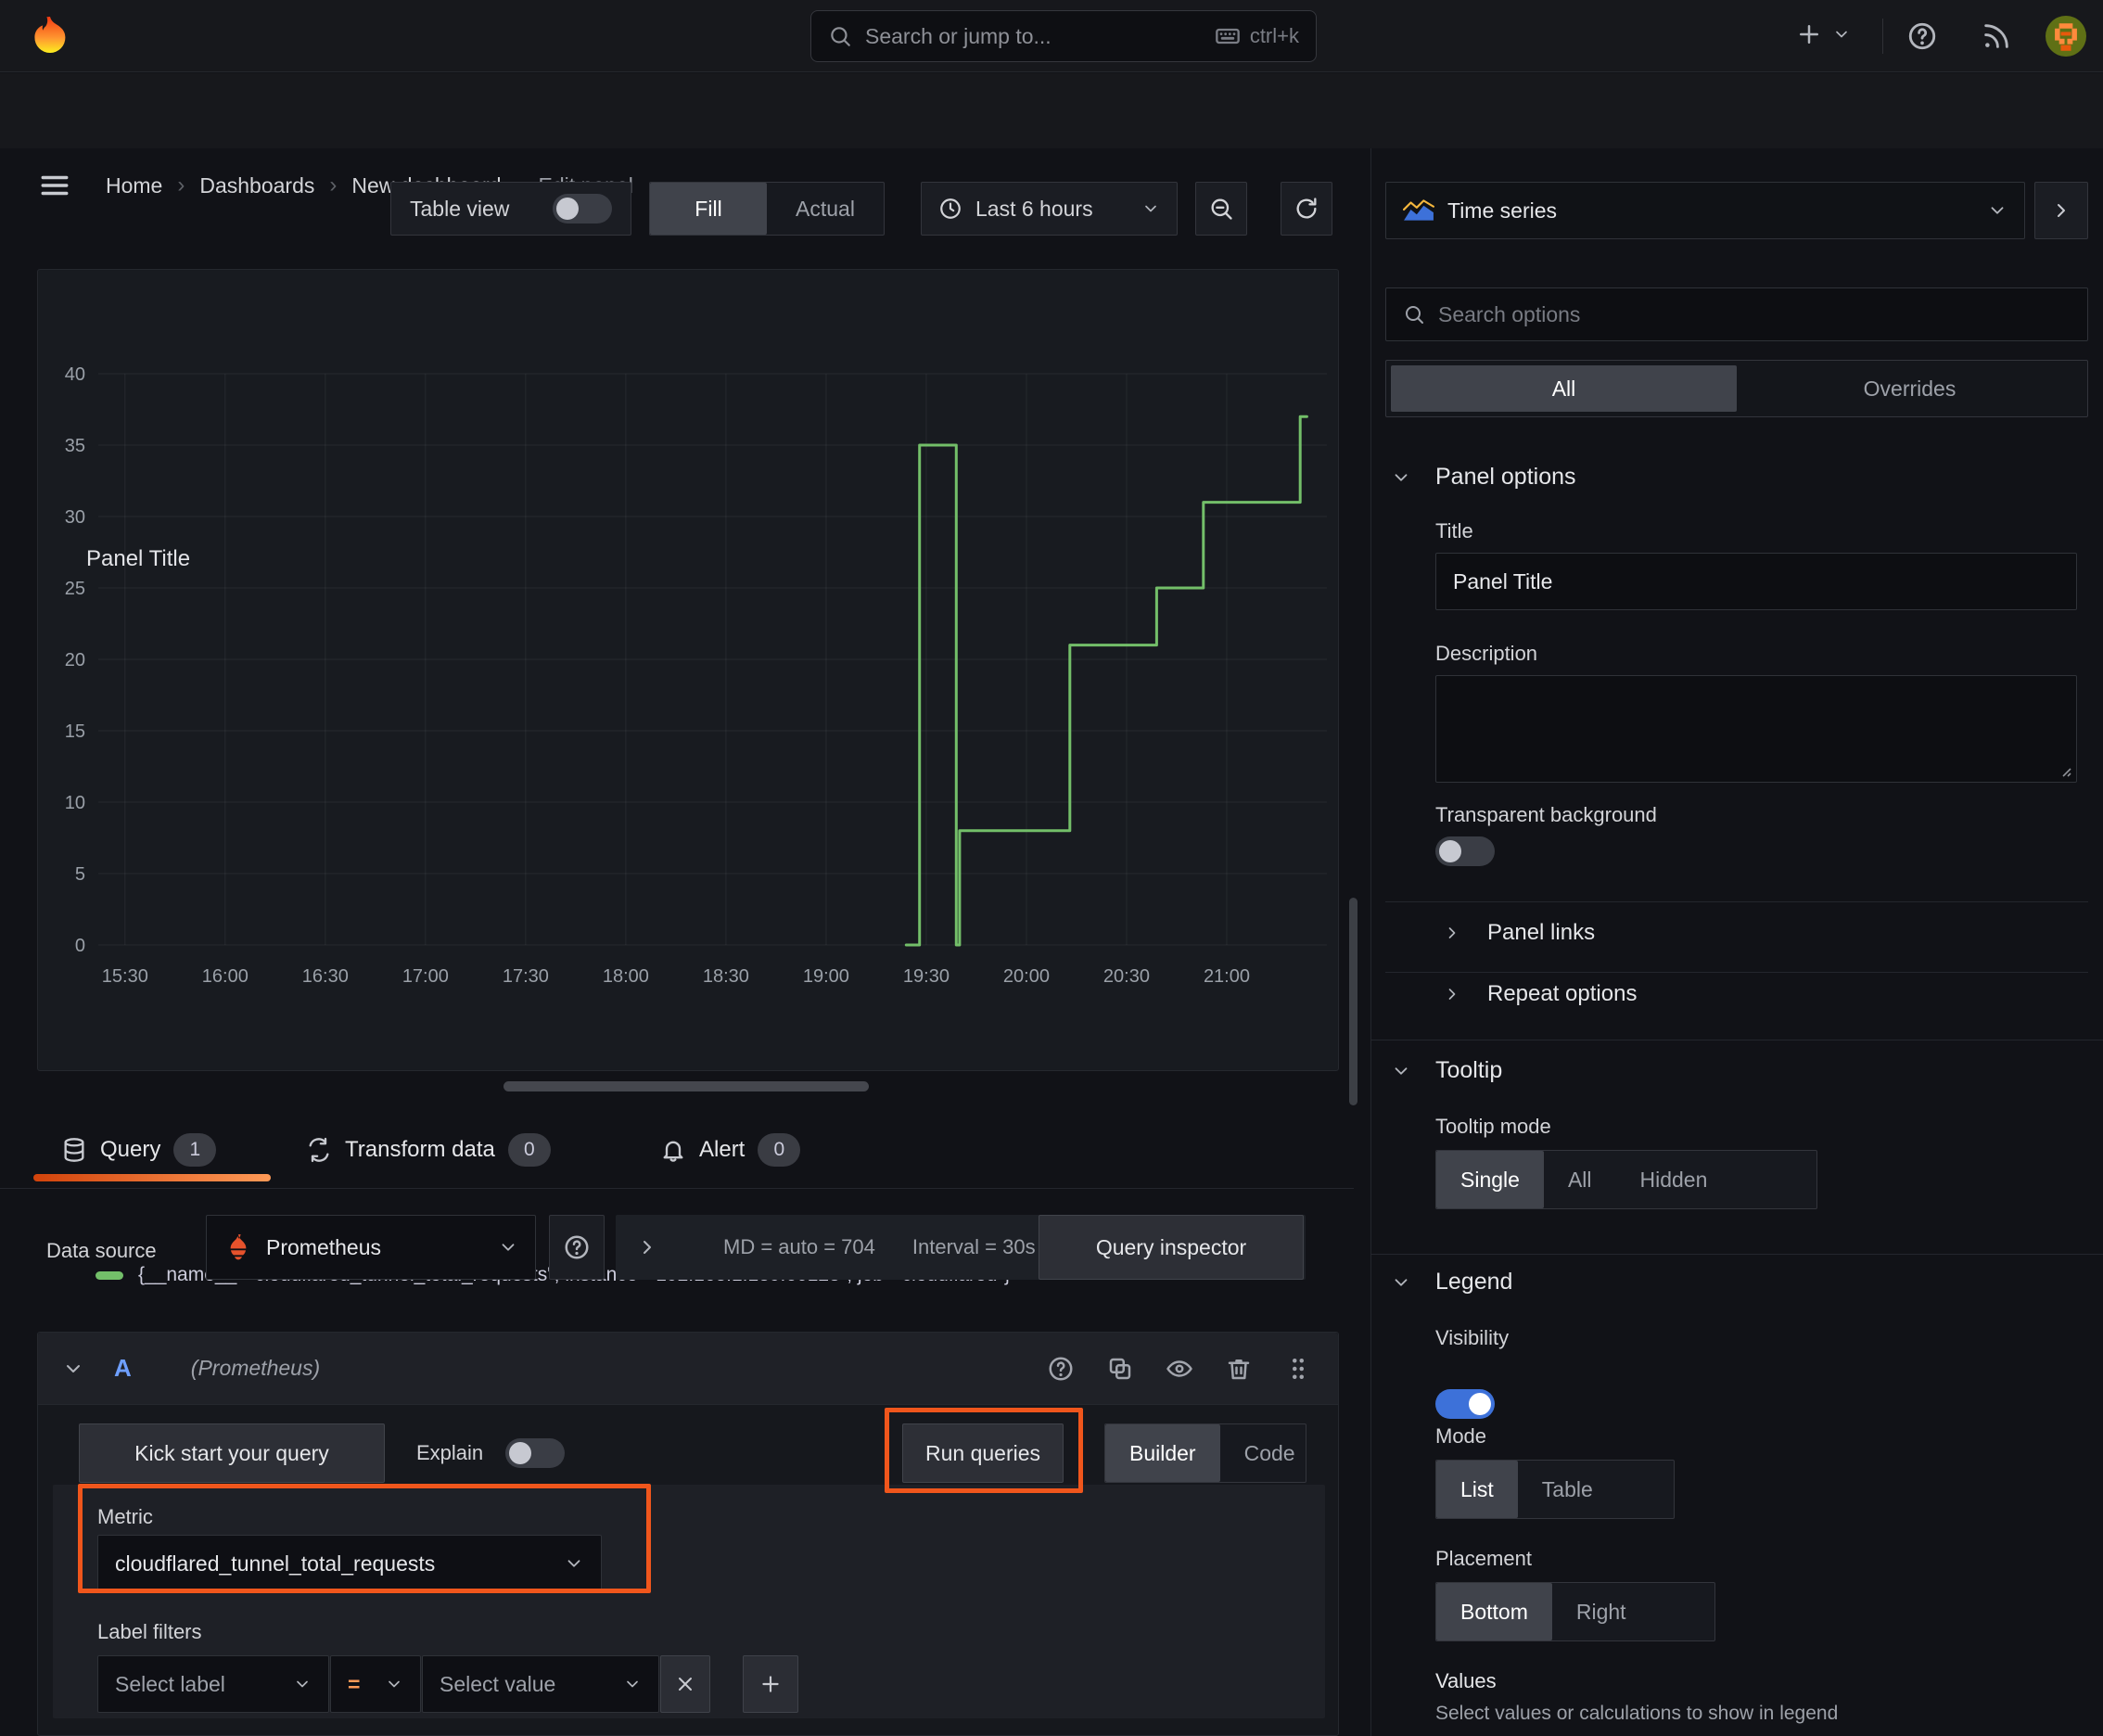  I want to click on panel-options-header: Panel options, so click(1483, 477).